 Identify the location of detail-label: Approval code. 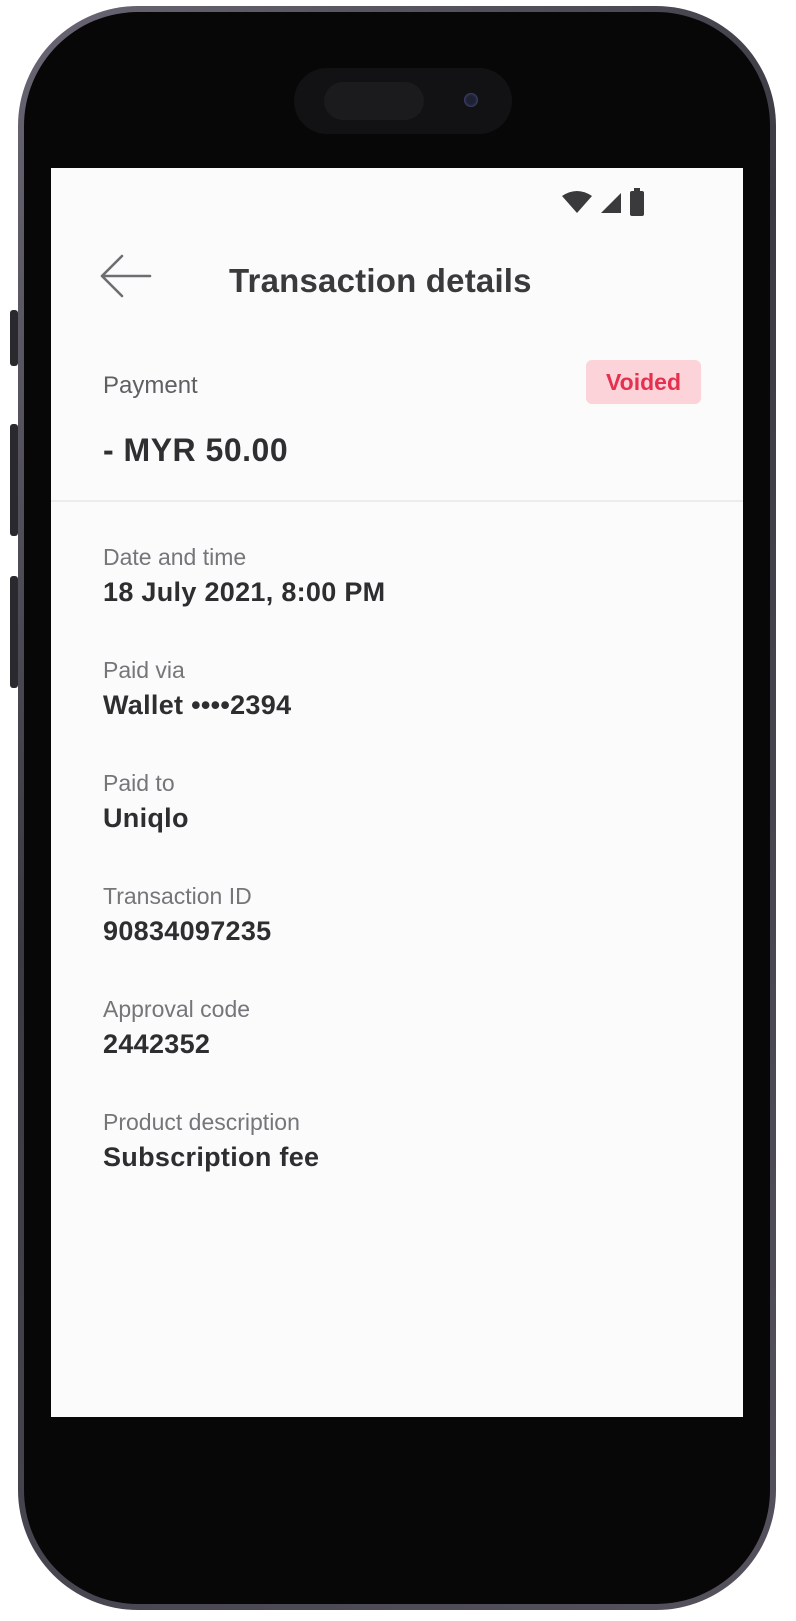
(177, 1009).